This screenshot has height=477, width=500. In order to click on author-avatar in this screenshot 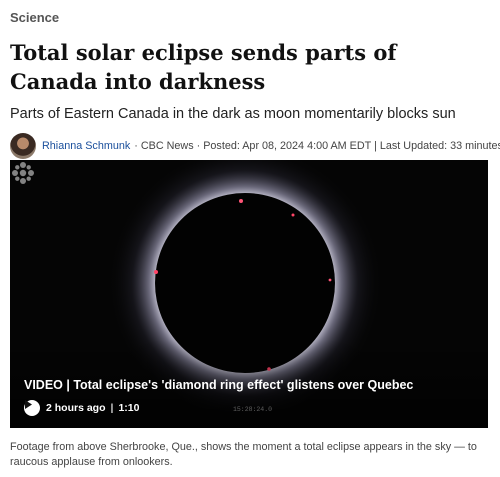, I will do `click(23, 146)`.